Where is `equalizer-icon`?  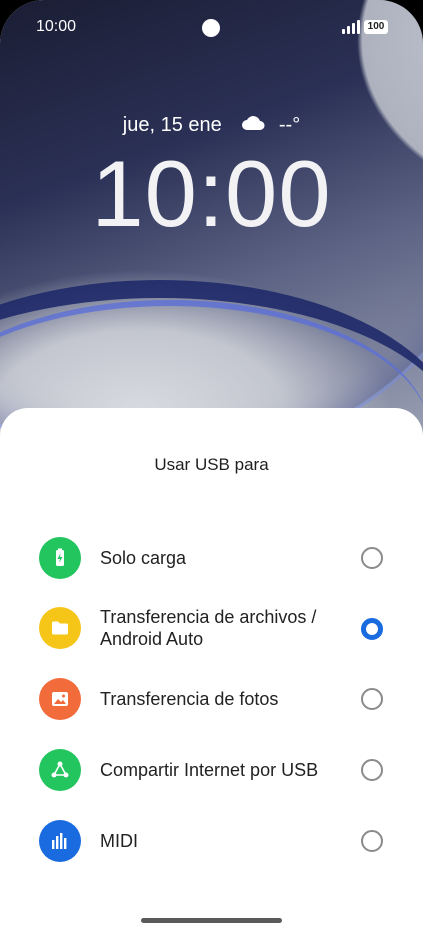
equalizer-icon is located at coordinates (60, 841).